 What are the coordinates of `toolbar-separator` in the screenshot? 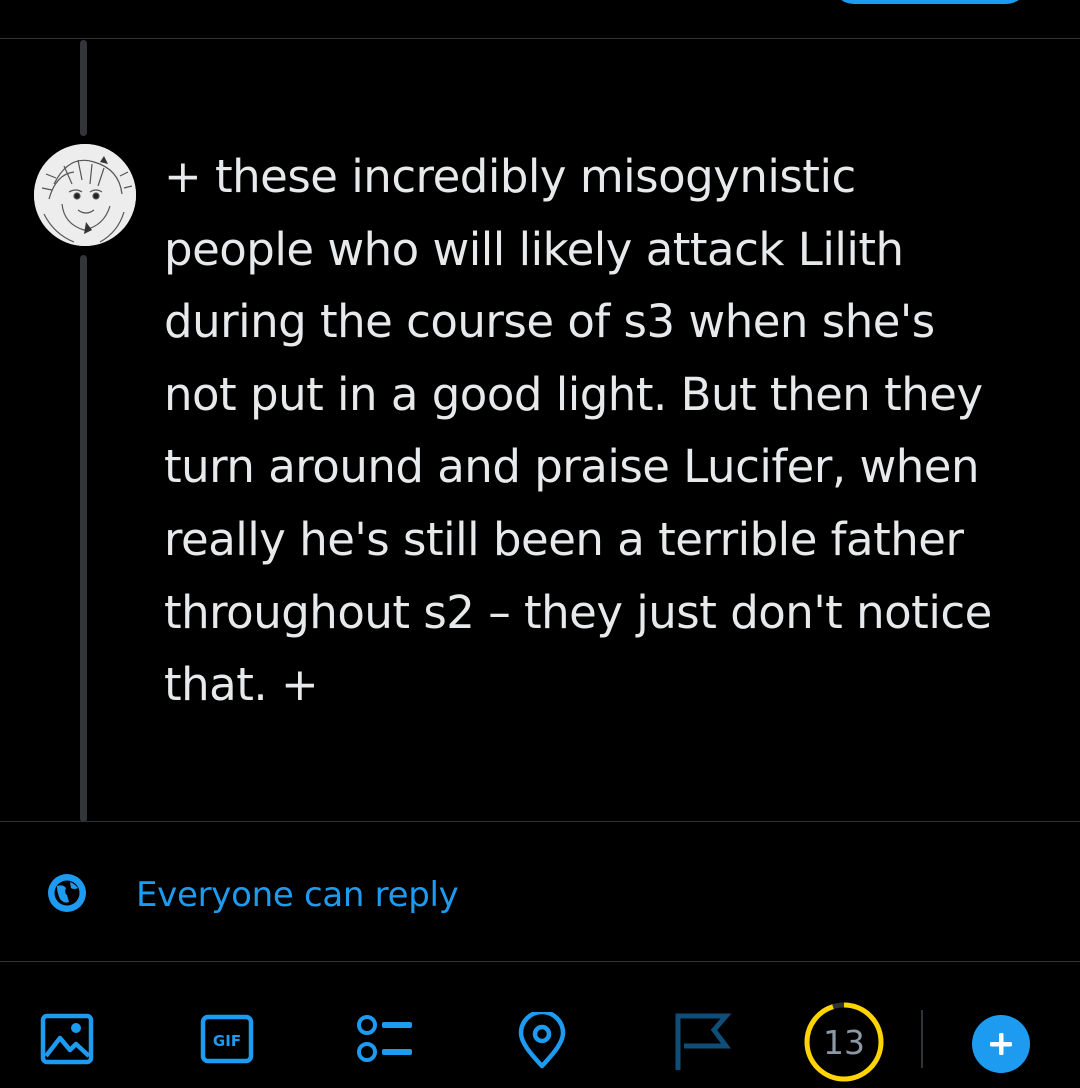 It's located at (922, 1039).